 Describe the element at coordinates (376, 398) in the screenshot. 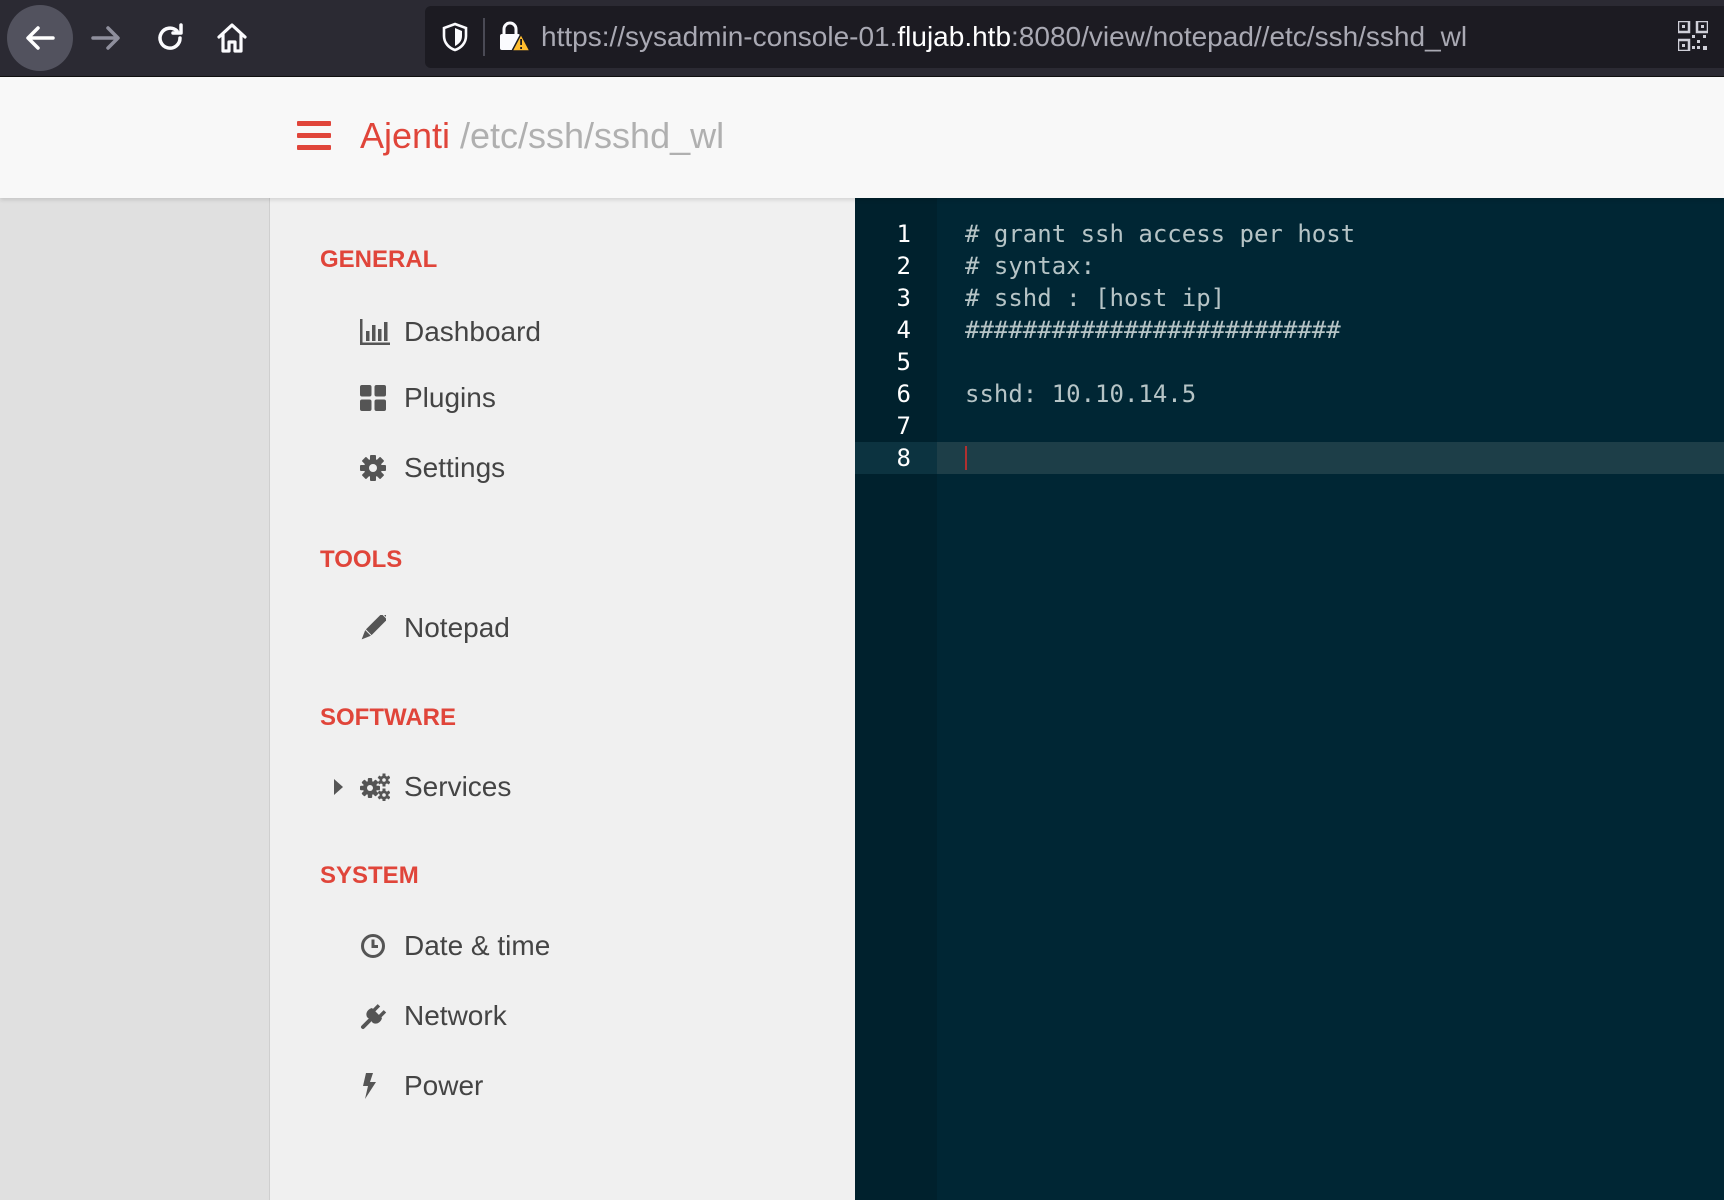

I see `grid-icon` at that location.